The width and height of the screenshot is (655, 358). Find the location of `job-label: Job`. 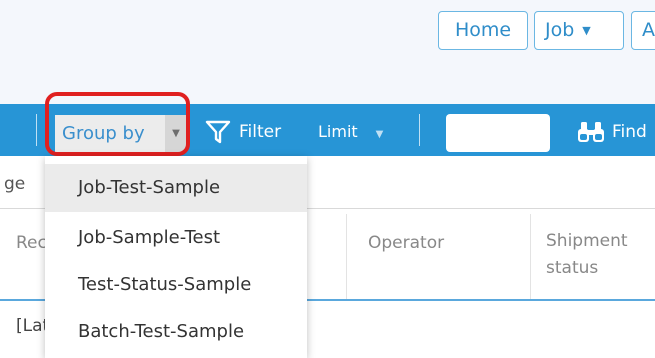

job-label: Job is located at coordinates (560, 30).